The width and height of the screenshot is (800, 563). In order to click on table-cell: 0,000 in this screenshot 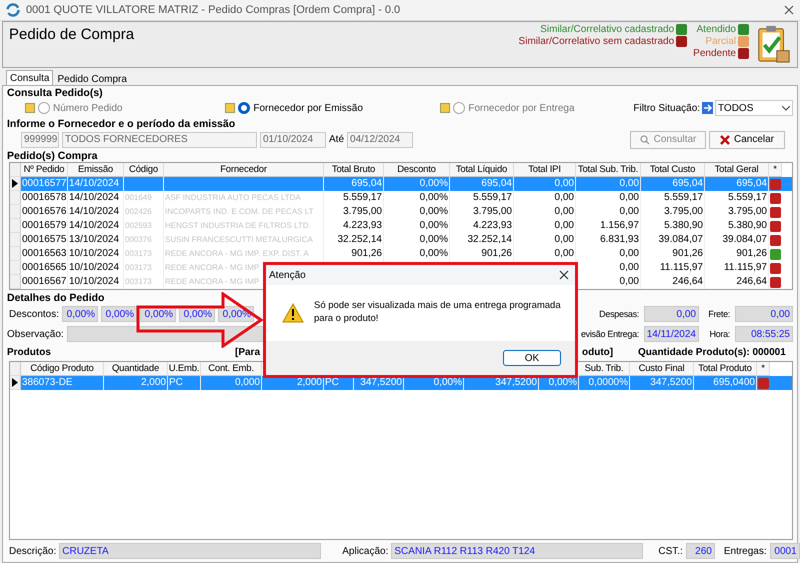, I will do `click(231, 383)`.